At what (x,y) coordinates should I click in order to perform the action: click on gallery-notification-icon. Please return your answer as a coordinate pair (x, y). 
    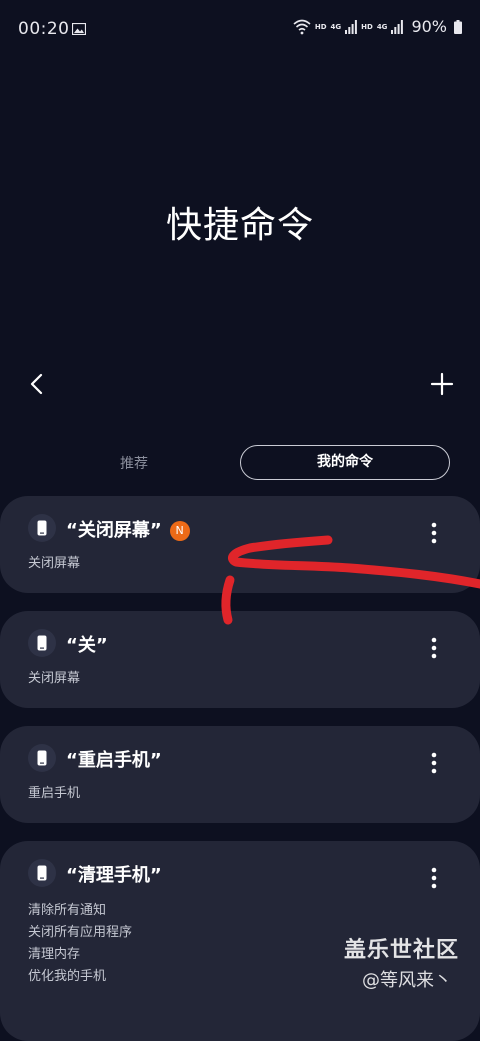
    Looking at the image, I should click on (79, 29).